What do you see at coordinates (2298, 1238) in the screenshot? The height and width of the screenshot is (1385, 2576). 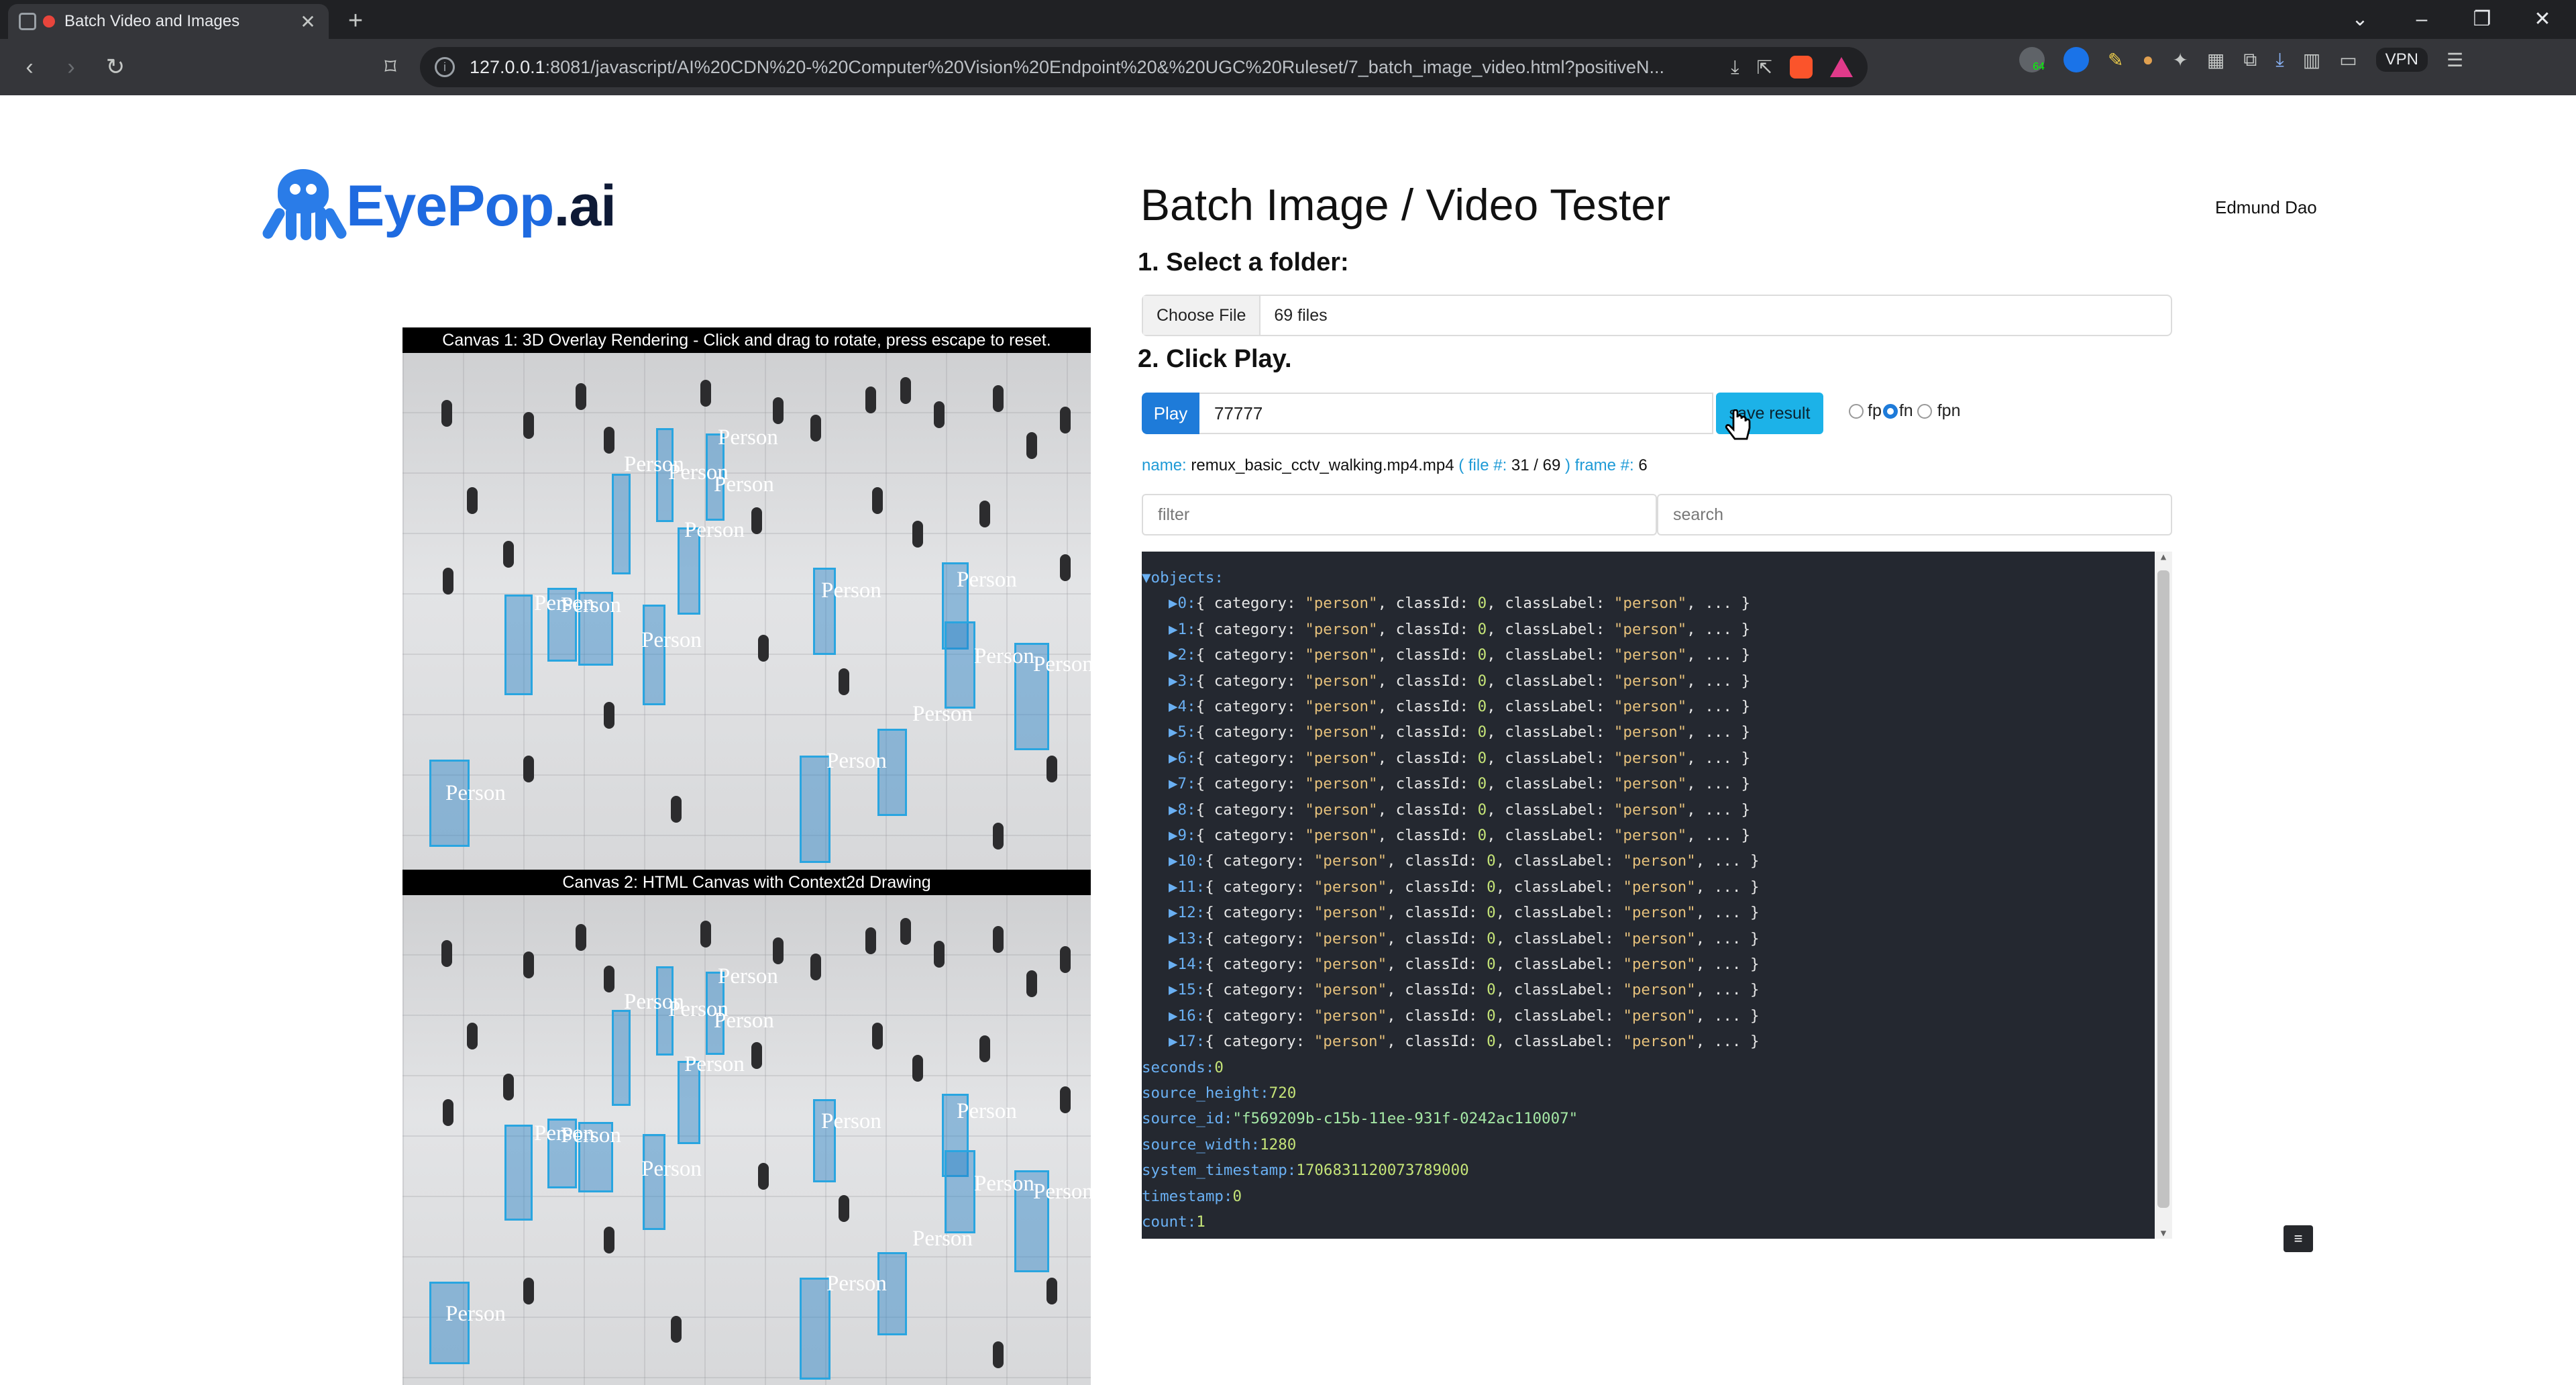 I see `overflow-icon: ≡` at bounding box center [2298, 1238].